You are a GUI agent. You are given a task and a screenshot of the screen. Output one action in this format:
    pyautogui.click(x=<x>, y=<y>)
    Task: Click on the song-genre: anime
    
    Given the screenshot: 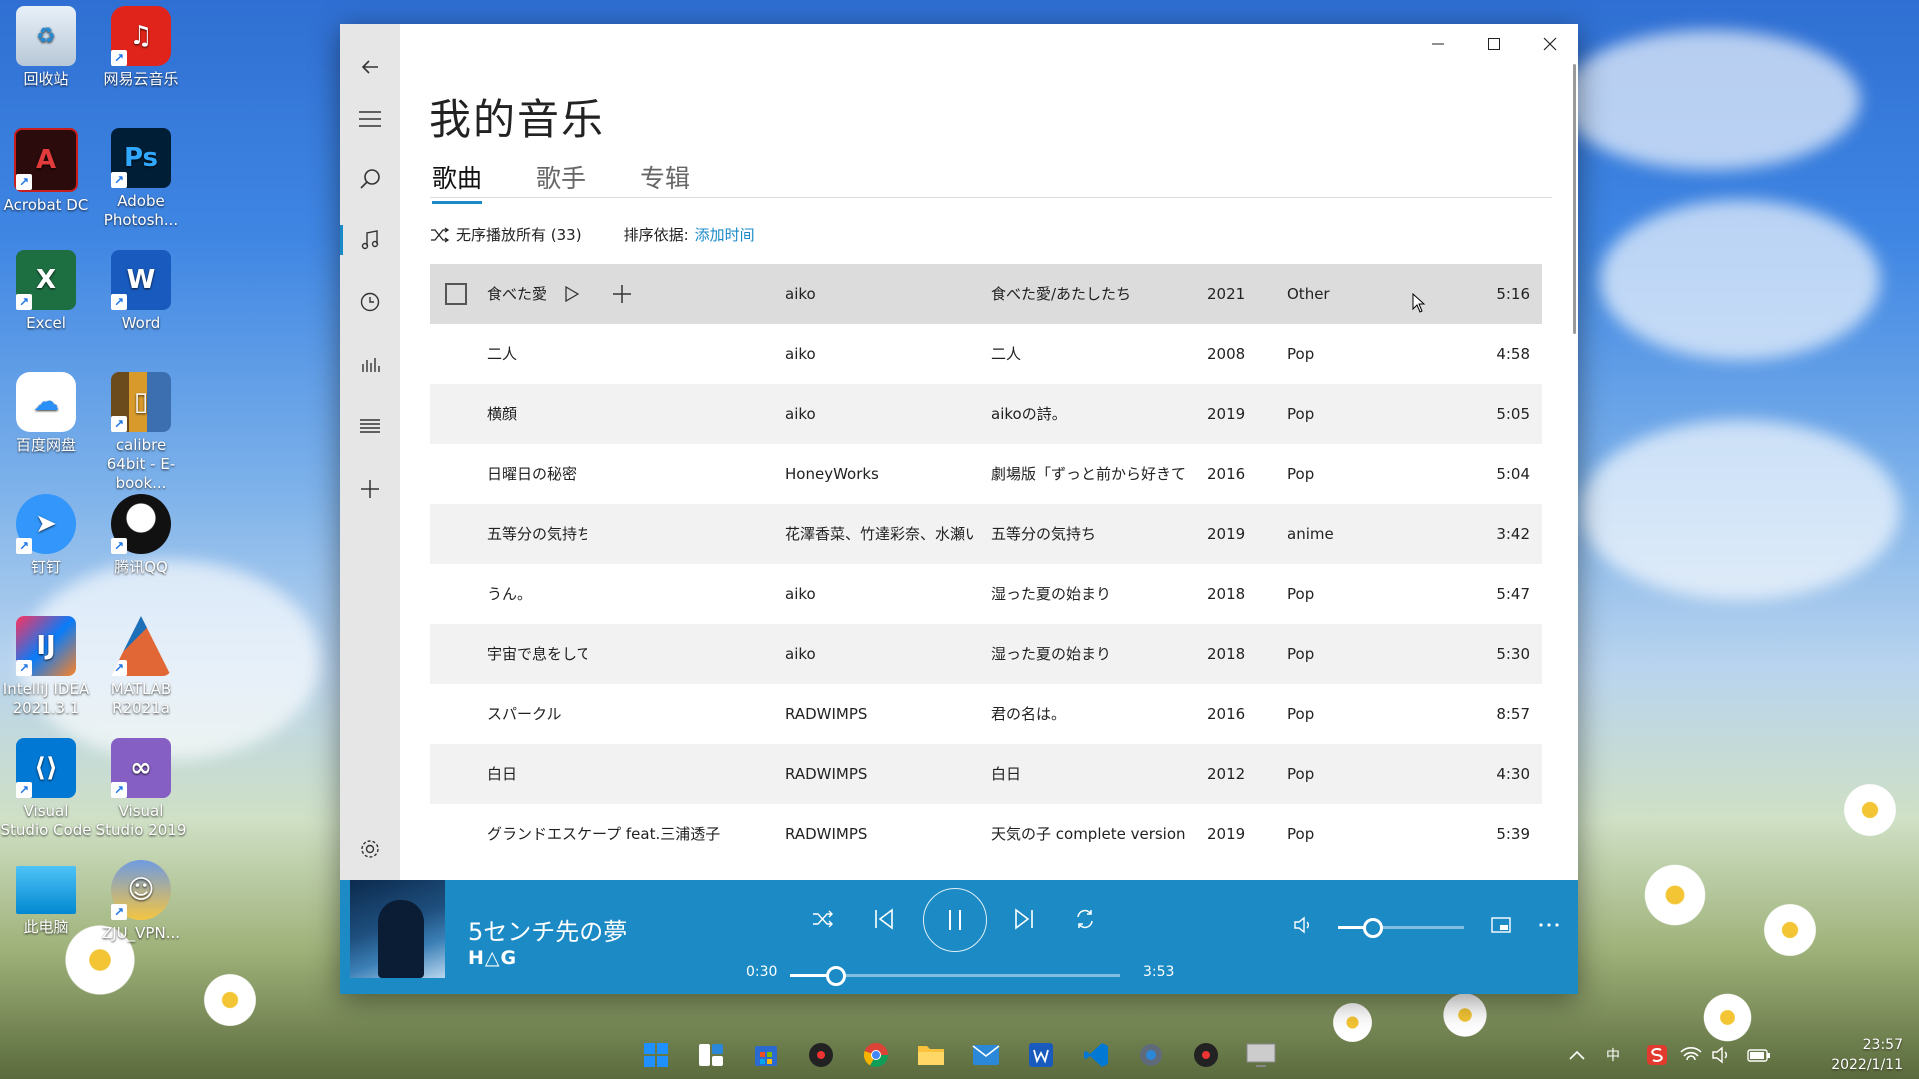 What is the action you would take?
    pyautogui.click(x=1310, y=534)
    